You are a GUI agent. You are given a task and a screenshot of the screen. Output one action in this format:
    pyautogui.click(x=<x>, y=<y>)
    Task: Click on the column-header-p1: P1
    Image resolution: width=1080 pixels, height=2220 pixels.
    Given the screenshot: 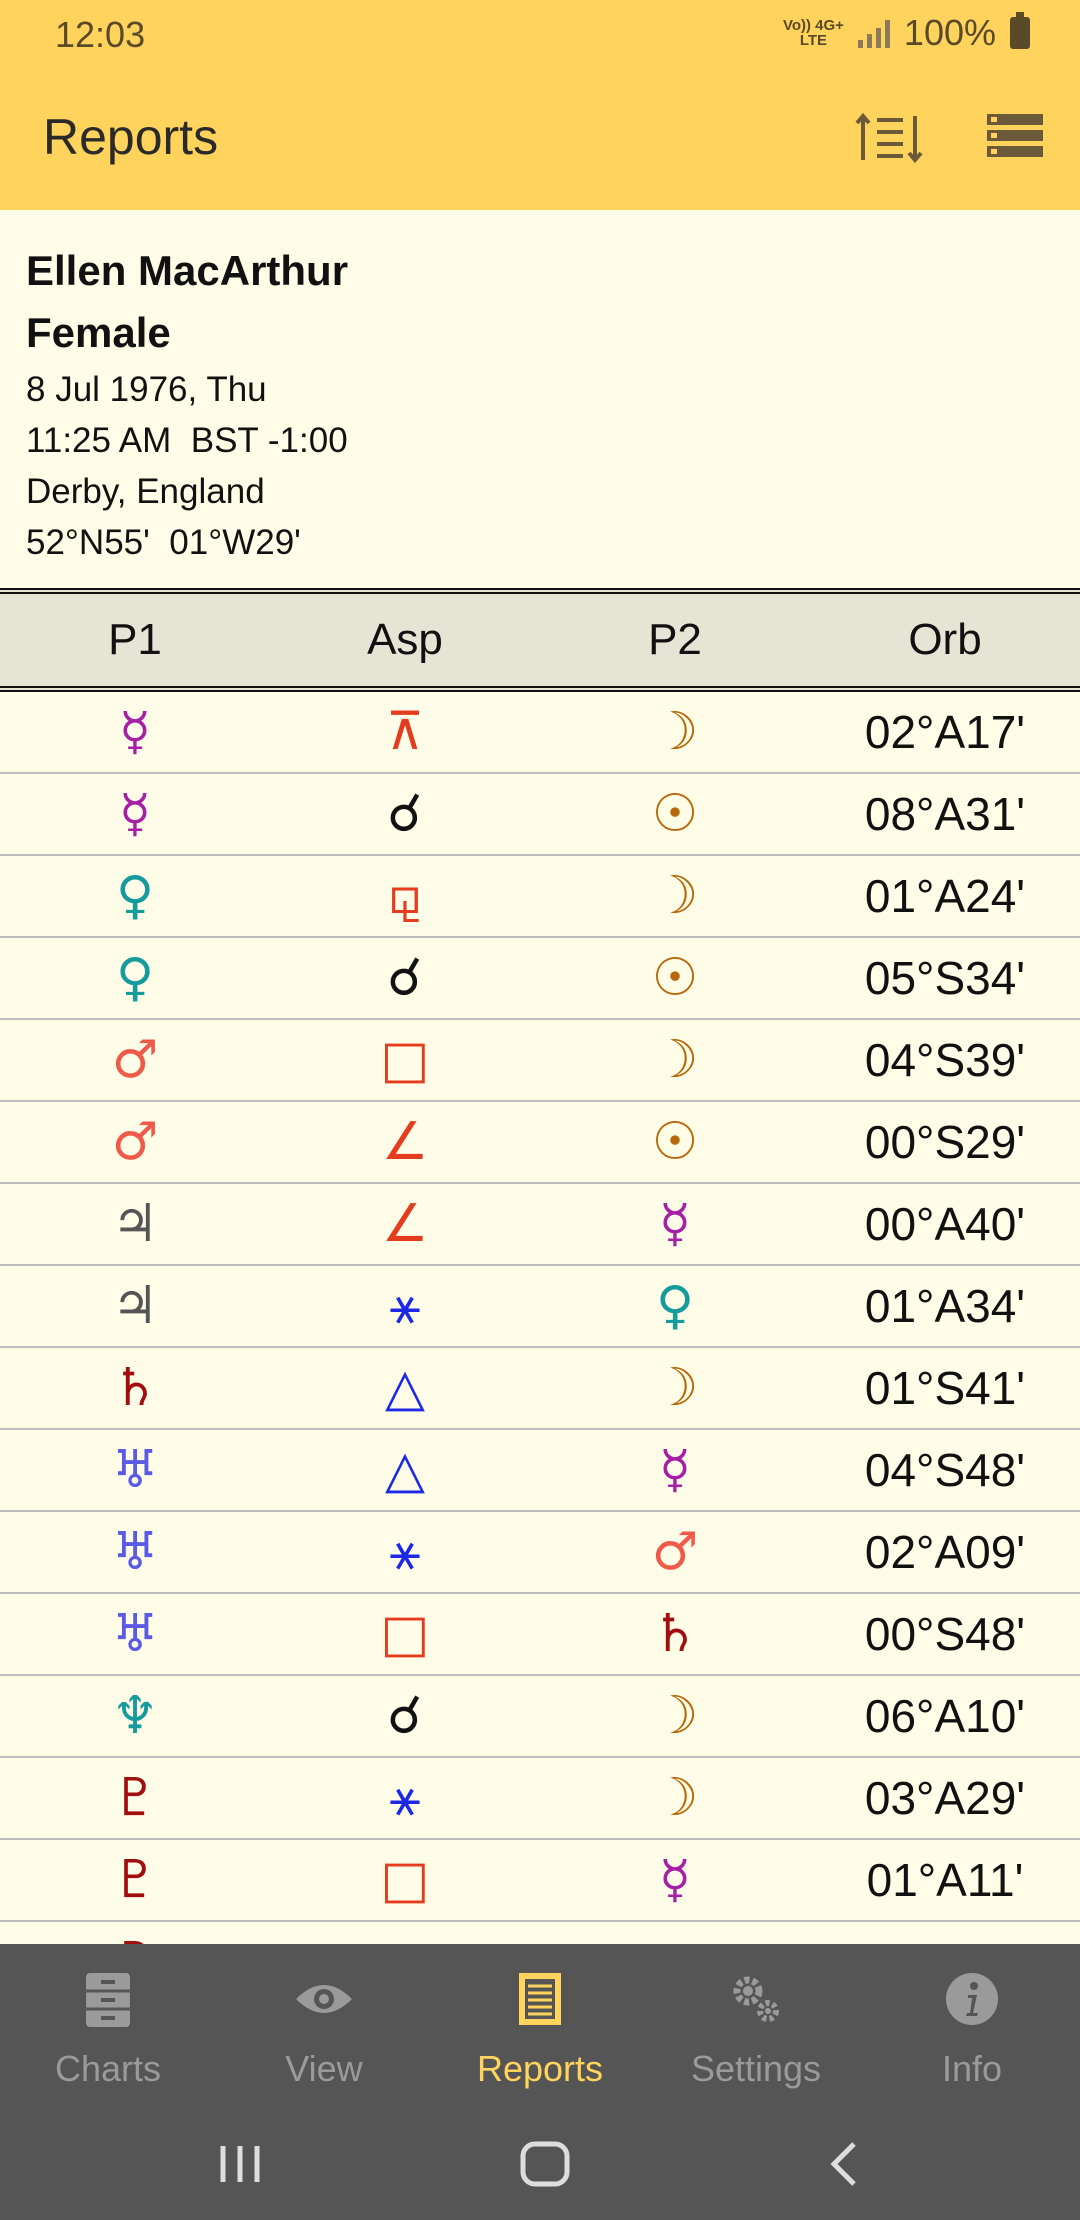 What is the action you would take?
    pyautogui.click(x=135, y=640)
    